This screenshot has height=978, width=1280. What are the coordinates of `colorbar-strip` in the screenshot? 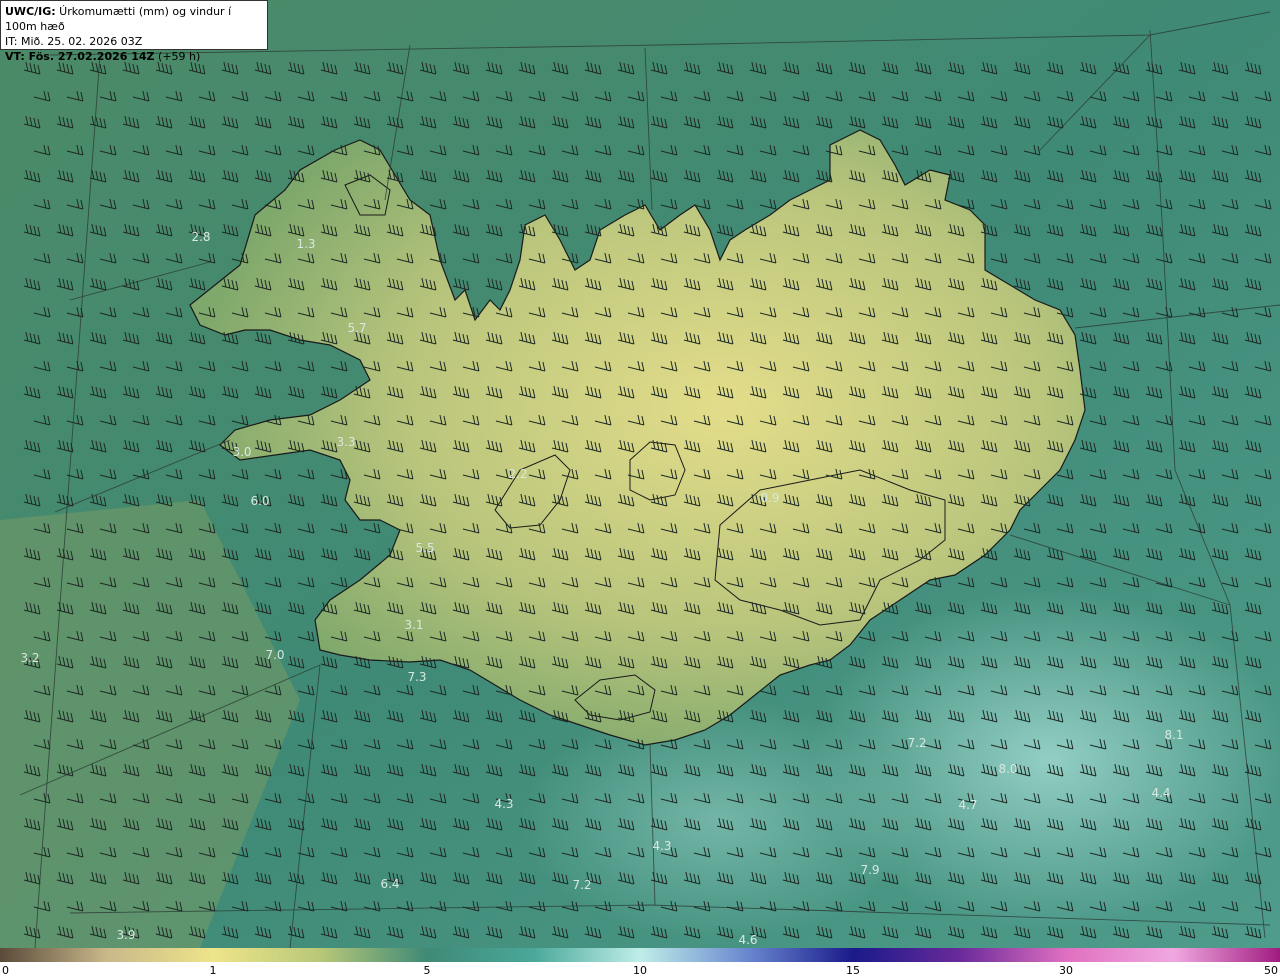 It's located at (640, 955).